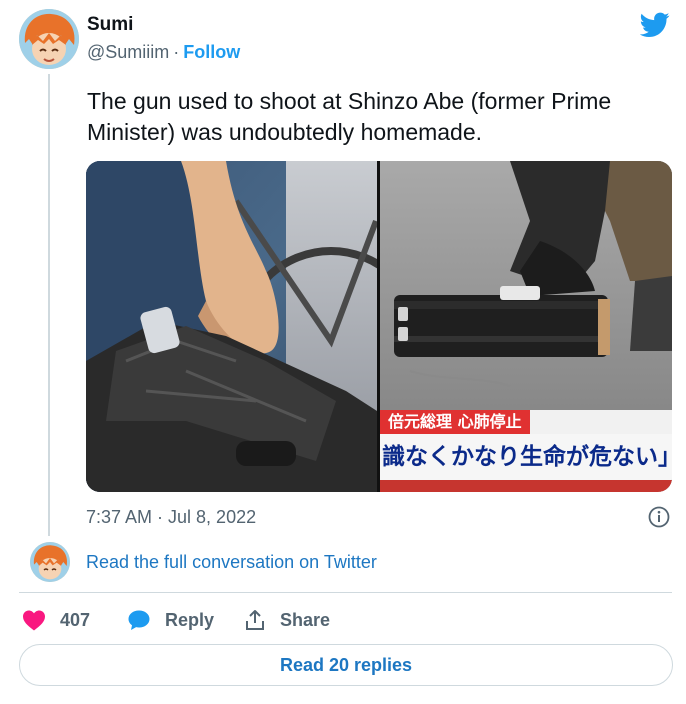 This screenshot has width=686, height=704. What do you see at coordinates (56, 620) in the screenshot?
I see `like-button: 407` at bounding box center [56, 620].